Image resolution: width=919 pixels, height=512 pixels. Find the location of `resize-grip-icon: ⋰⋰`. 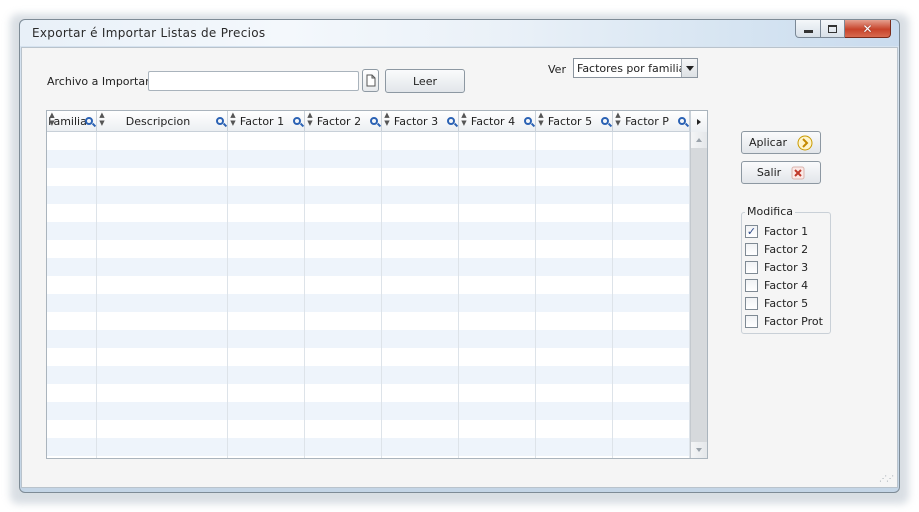

resize-grip-icon: ⋰⋰ is located at coordinates (886, 478).